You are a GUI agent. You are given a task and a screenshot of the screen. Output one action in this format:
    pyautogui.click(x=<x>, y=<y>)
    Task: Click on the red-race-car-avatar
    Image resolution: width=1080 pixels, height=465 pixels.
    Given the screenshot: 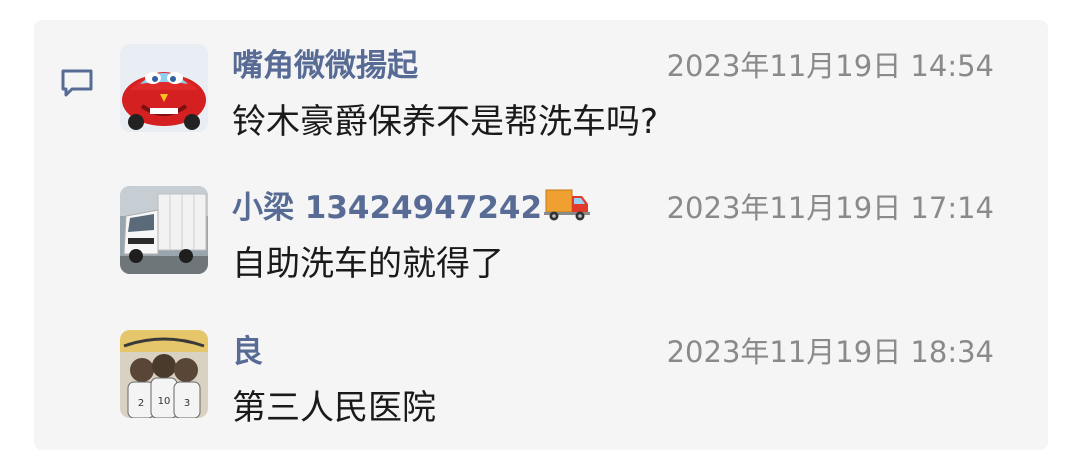 What is the action you would take?
    pyautogui.click(x=164, y=88)
    